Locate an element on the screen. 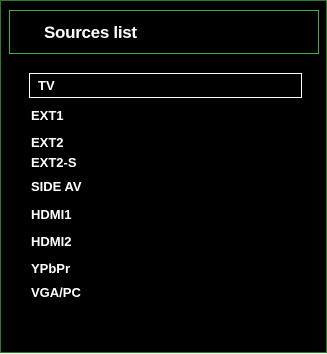 The image size is (327, 354). source-item-tv: TV is located at coordinates (165, 85).